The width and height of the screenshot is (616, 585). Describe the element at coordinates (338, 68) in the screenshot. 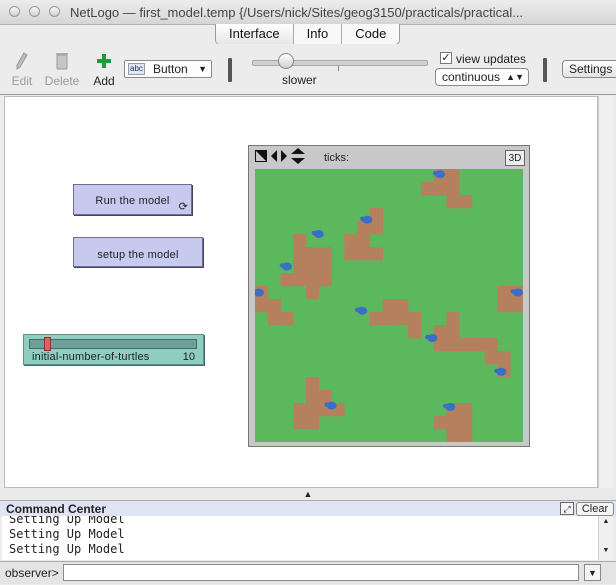

I see `speed-slider-tick` at that location.